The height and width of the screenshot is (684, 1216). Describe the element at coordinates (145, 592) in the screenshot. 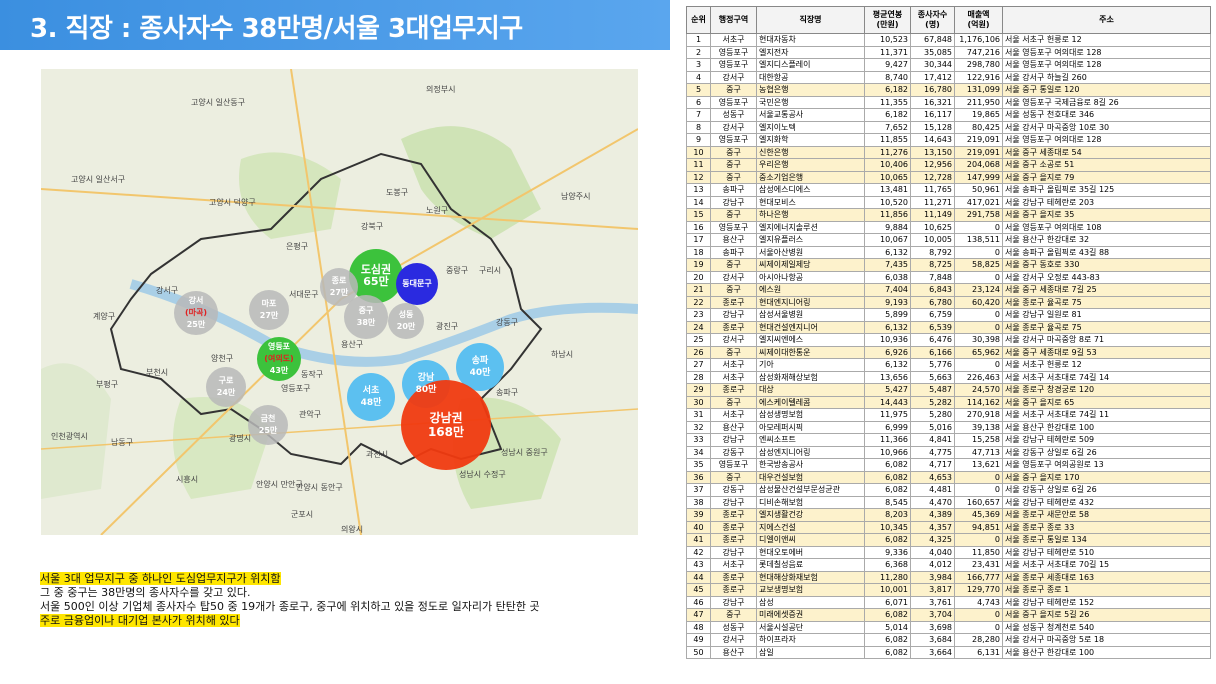

I see `note-line-2: 그 중 중구는 38만명의 종사자수를 갖고 있다.` at that location.